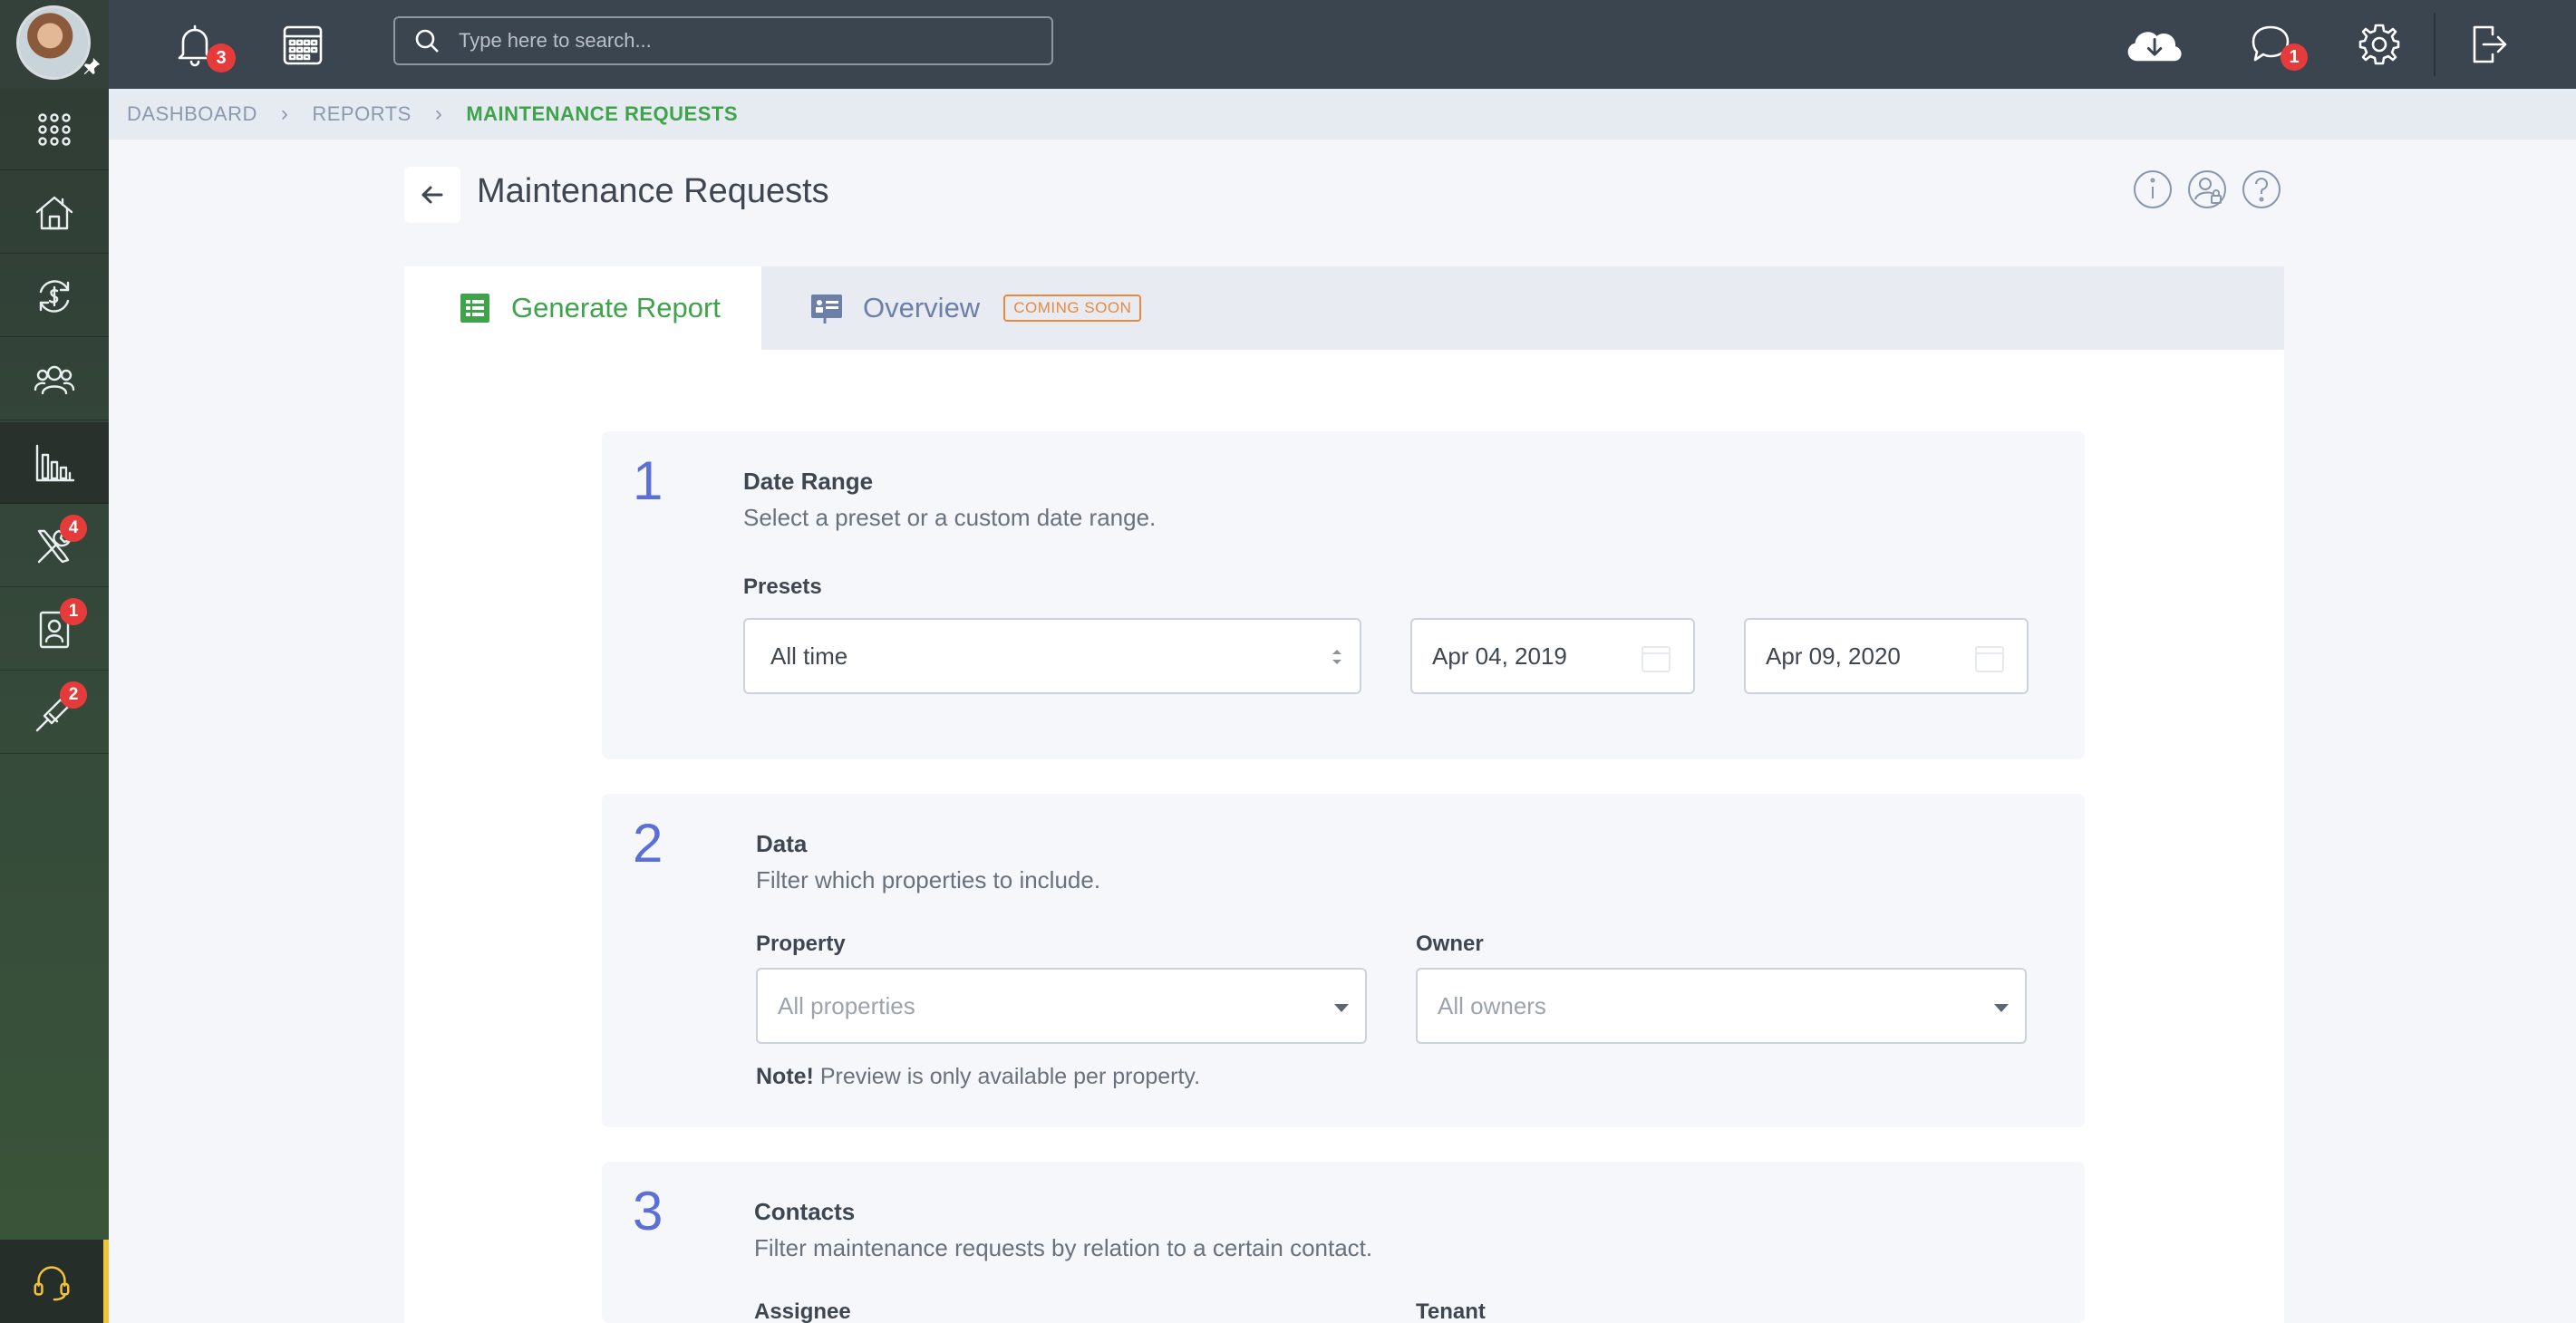 The image size is (2576, 1323). I want to click on owner-label: Owner, so click(1450, 944).